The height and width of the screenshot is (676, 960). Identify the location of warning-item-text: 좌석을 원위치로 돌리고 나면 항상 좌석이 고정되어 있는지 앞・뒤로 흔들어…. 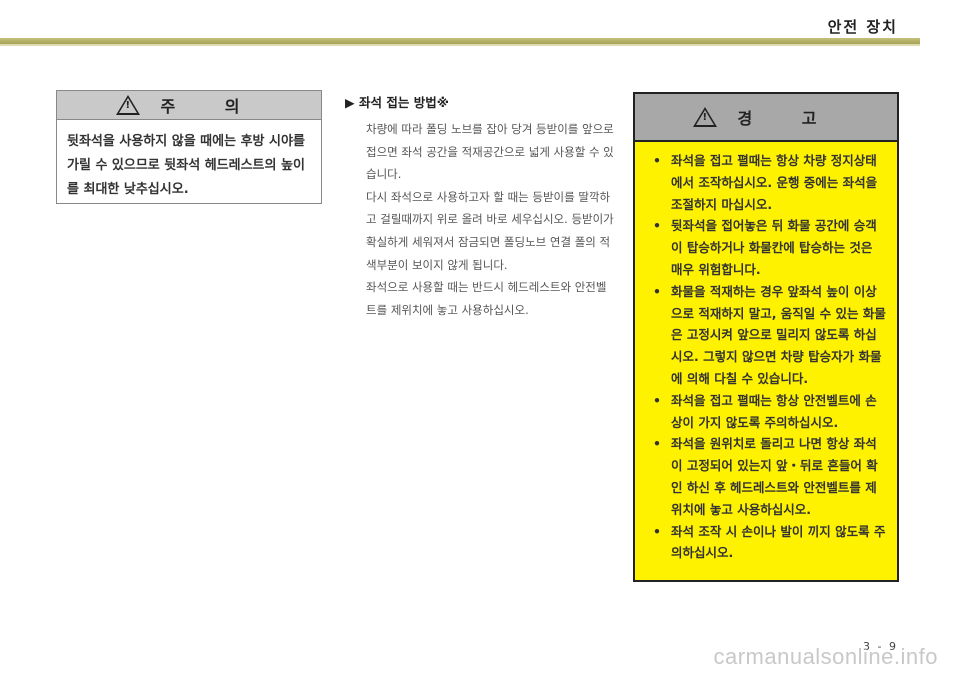
(774, 476).